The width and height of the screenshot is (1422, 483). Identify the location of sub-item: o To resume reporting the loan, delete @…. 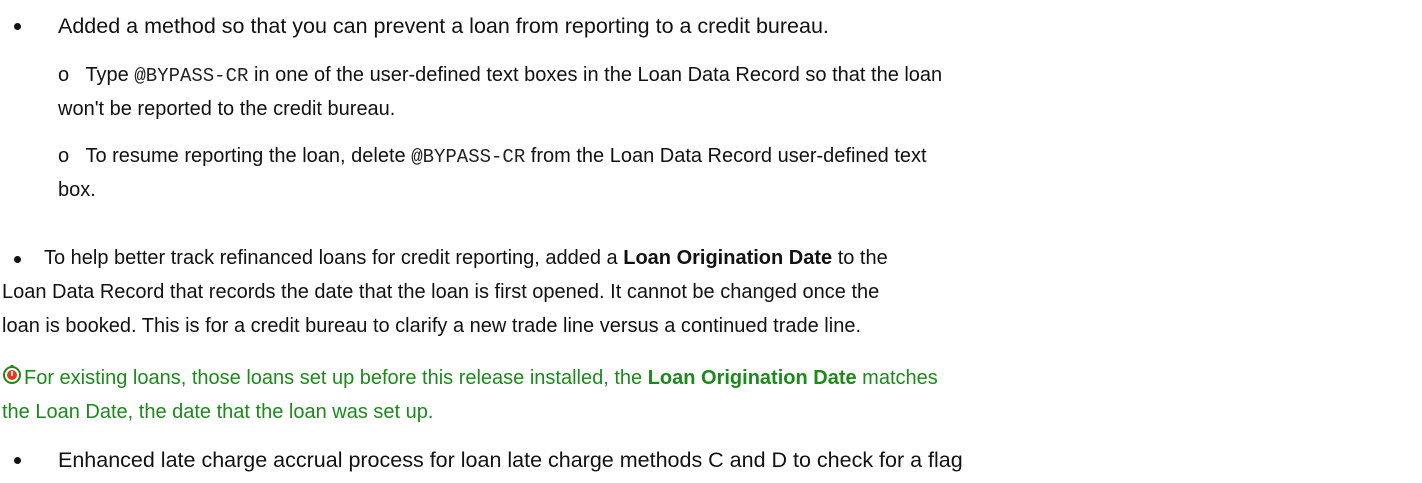
(492, 173).